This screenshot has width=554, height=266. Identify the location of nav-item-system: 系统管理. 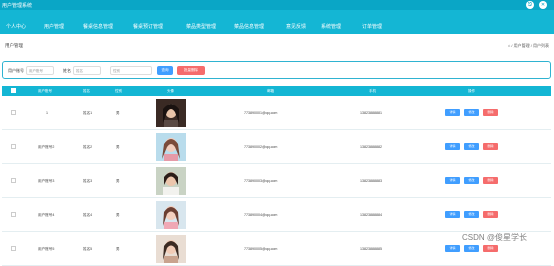
(331, 26).